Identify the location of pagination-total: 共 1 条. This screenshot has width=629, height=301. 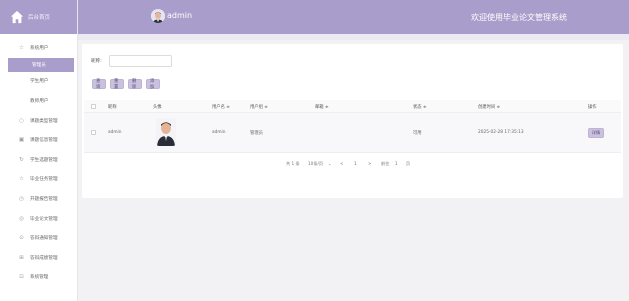
(293, 163).